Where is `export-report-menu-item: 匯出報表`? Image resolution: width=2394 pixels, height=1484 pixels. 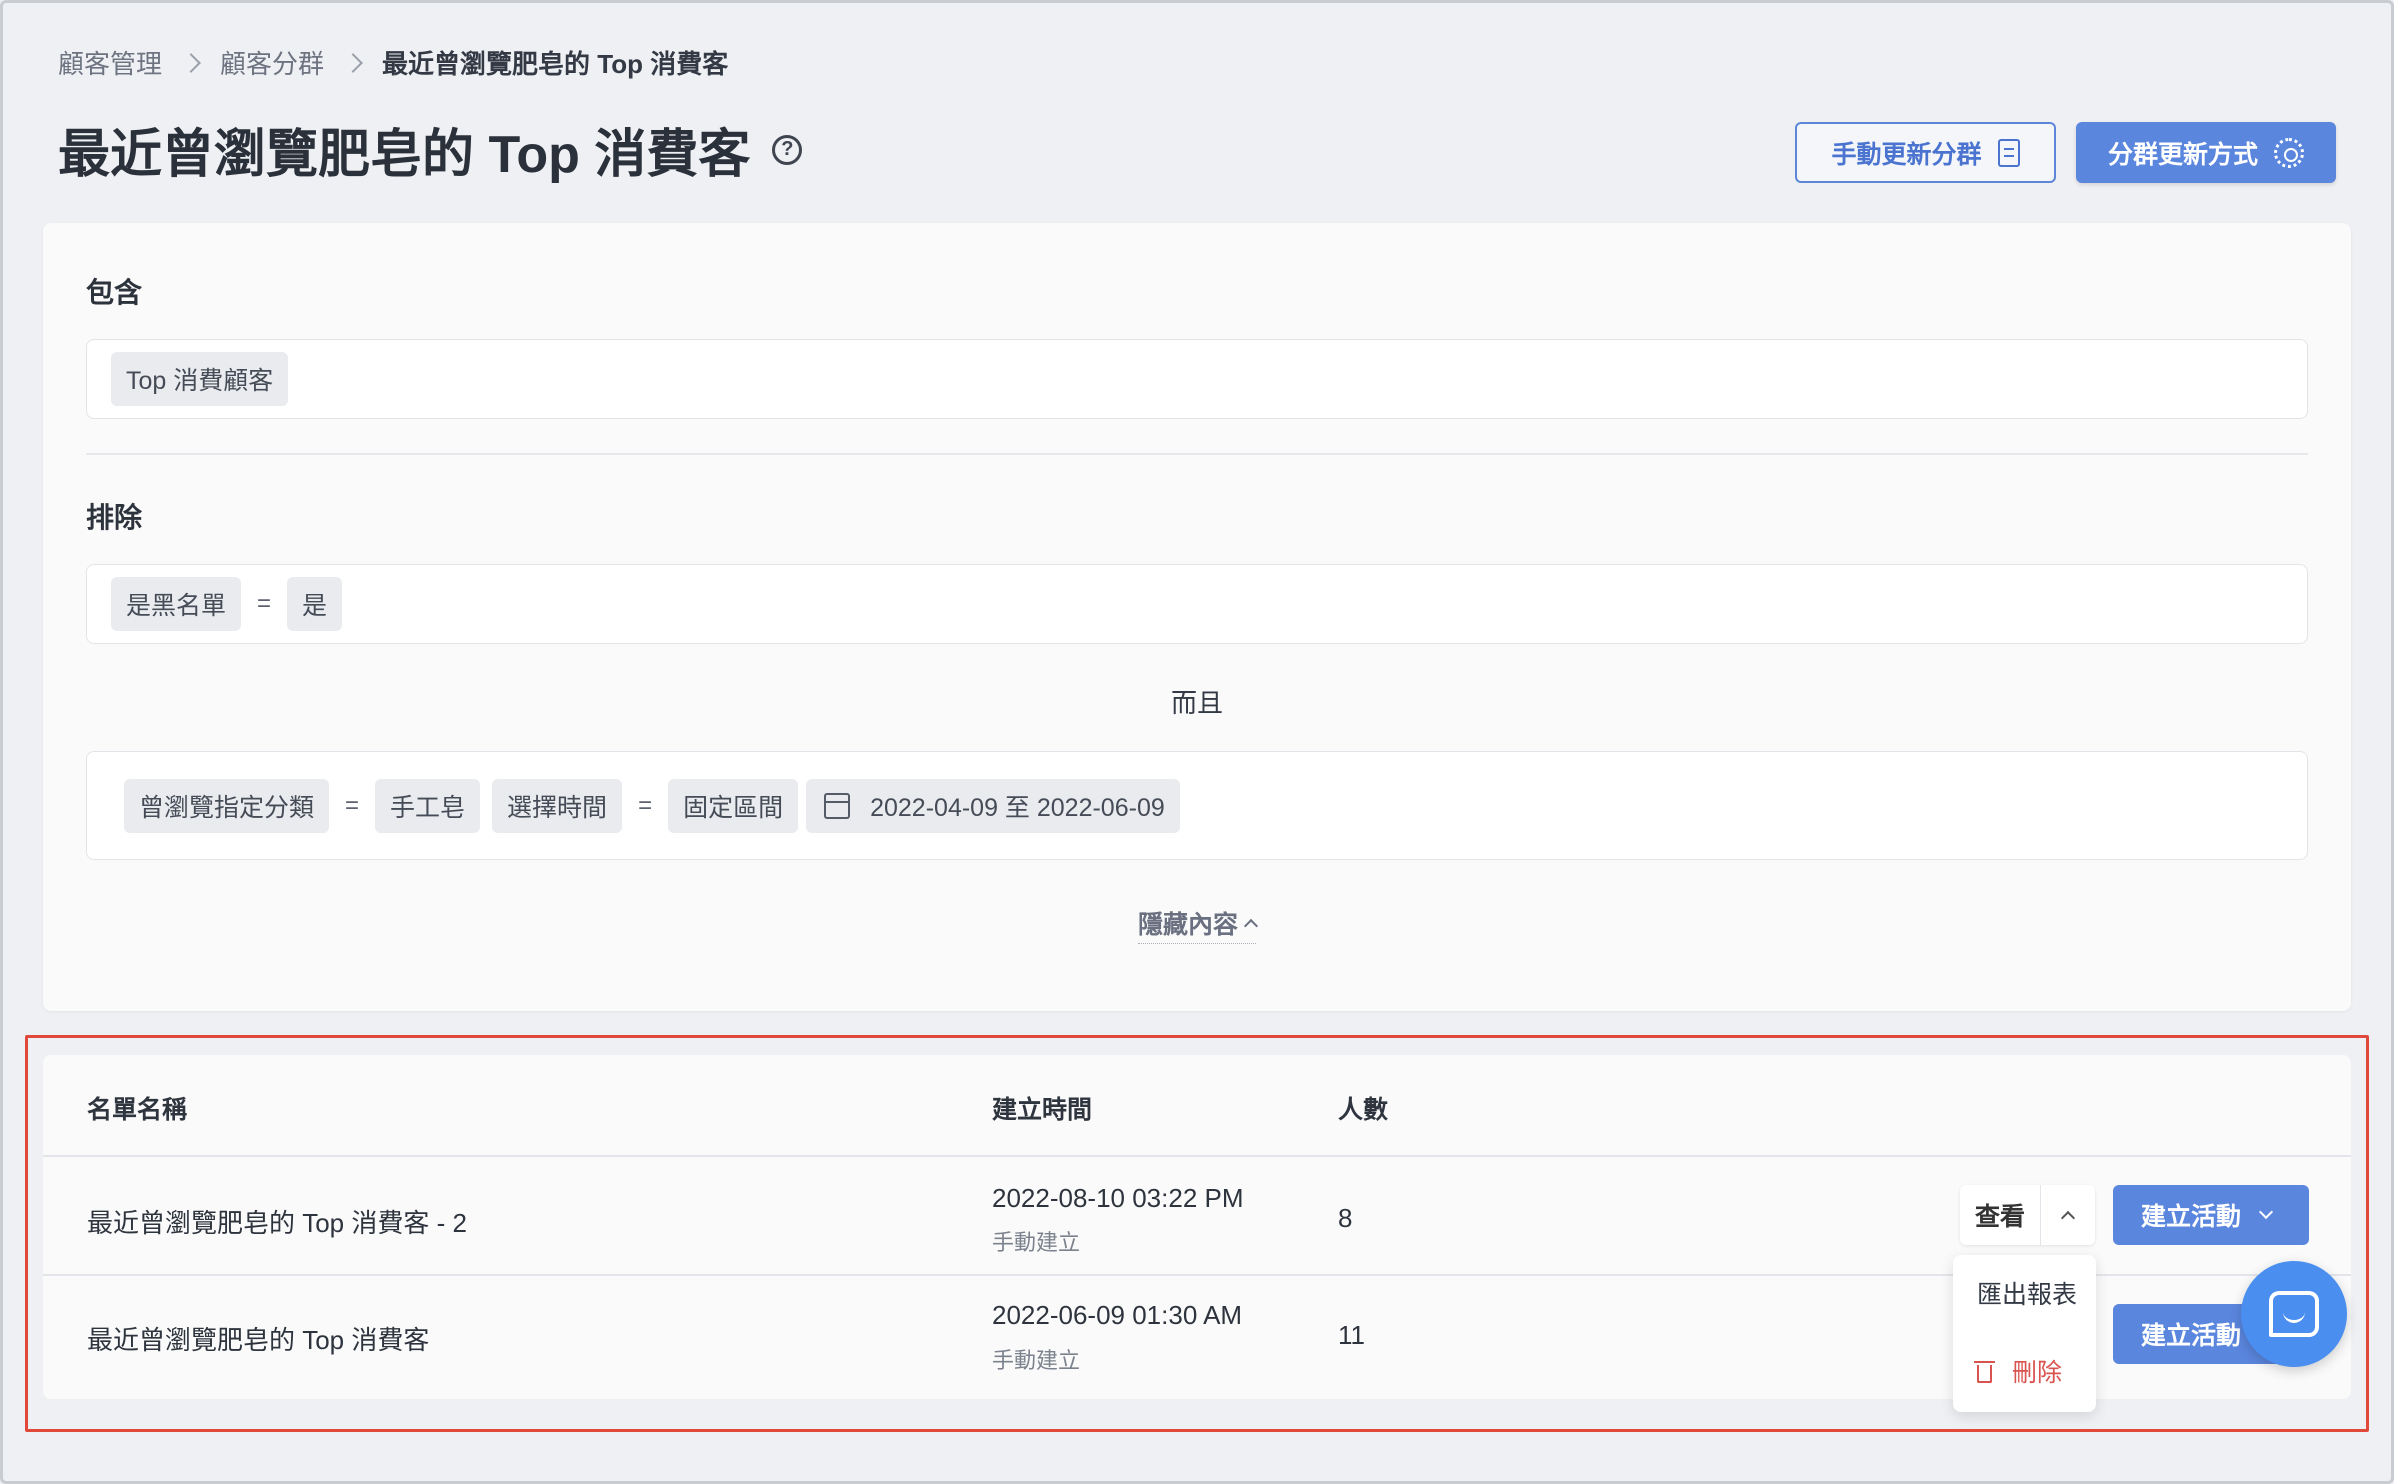
export-report-menu-item: 匯出報表 is located at coordinates (2027, 1293).